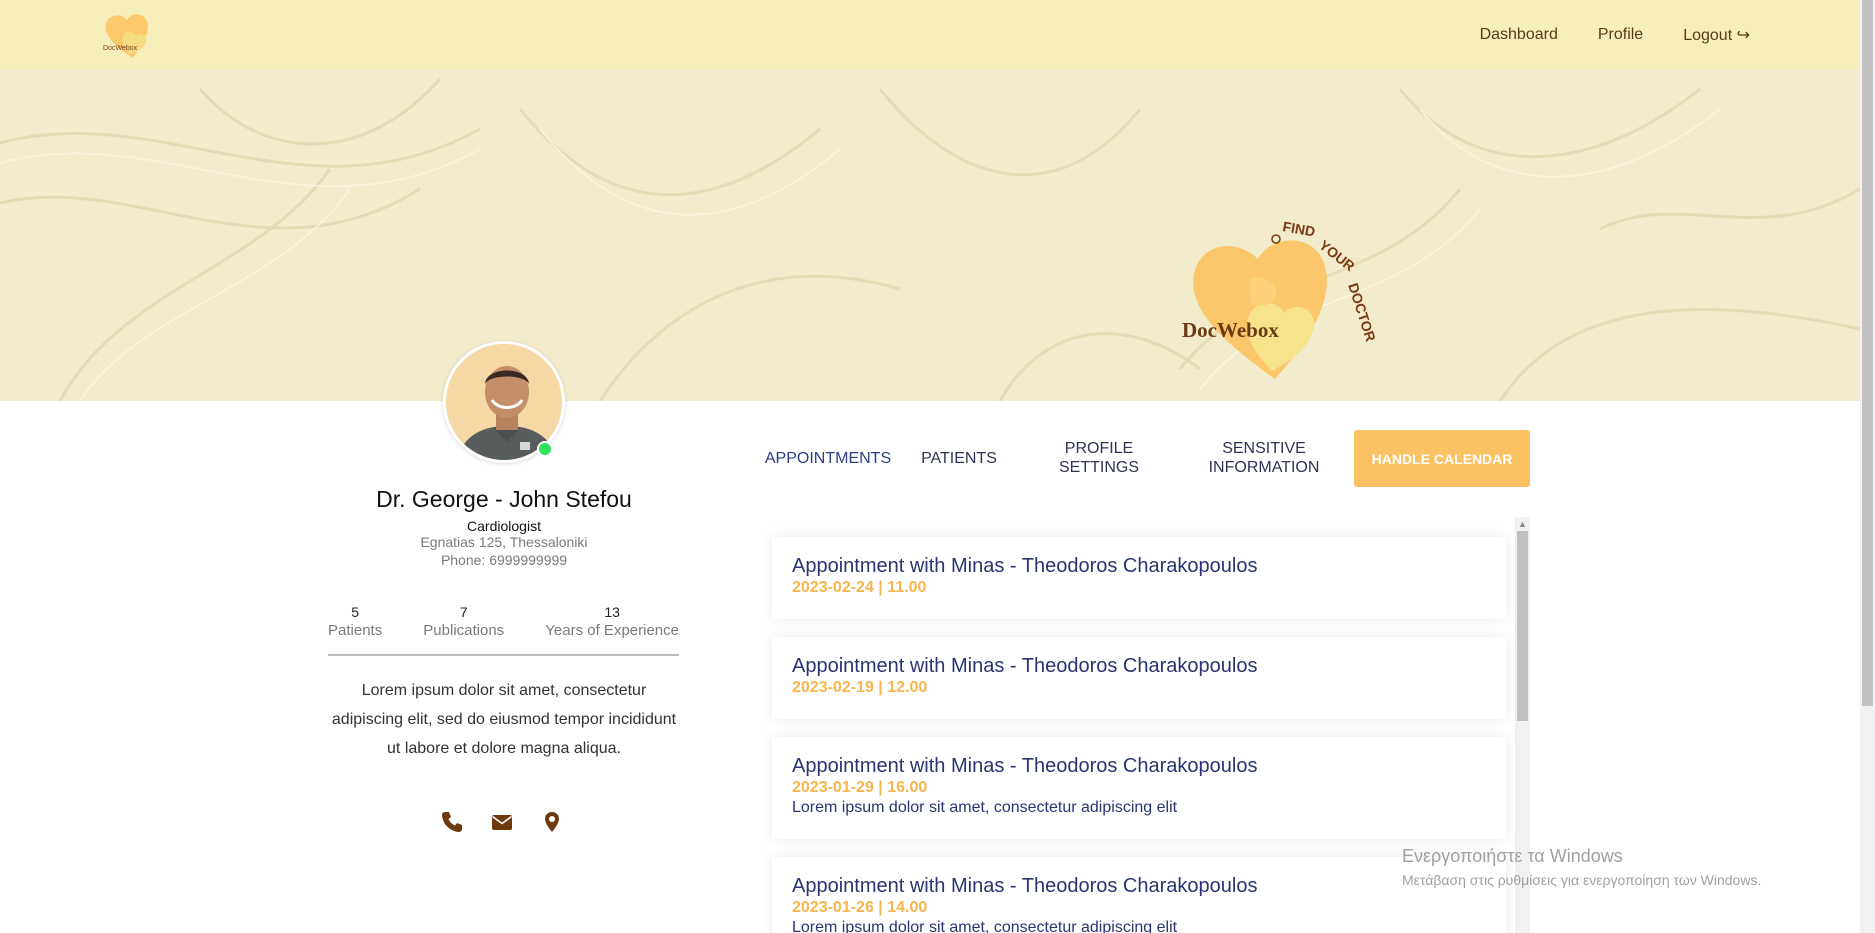 The width and height of the screenshot is (1875, 933). Describe the element at coordinates (1512, 856) in the screenshot. I see `watermark-line1: Ενεργοποιήστε τα Windows` at that location.